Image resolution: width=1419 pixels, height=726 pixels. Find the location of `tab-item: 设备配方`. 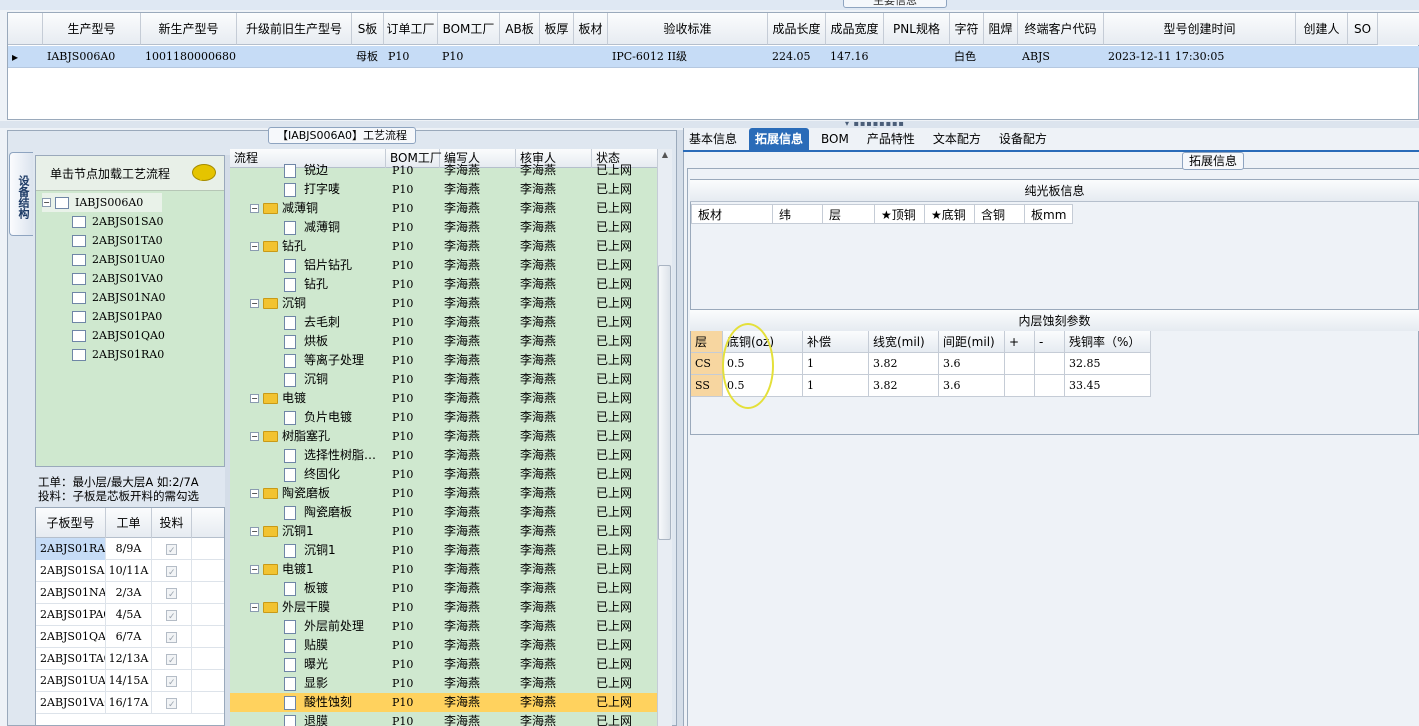

tab-item: 设备配方 is located at coordinates (1023, 139).